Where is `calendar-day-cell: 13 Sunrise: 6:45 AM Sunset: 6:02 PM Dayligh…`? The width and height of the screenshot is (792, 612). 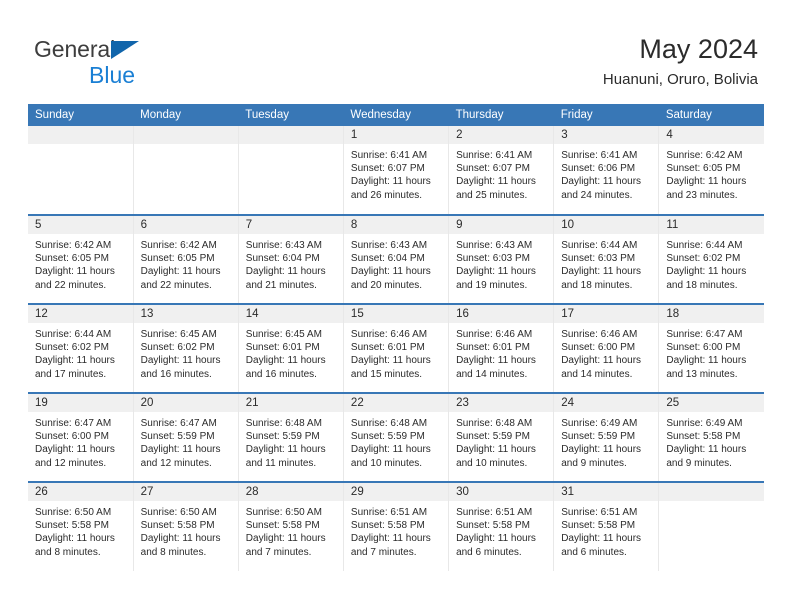
calendar-day-cell: 13 Sunrise: 6:45 AM Sunset: 6:02 PM Dayligh… is located at coordinates (186, 348).